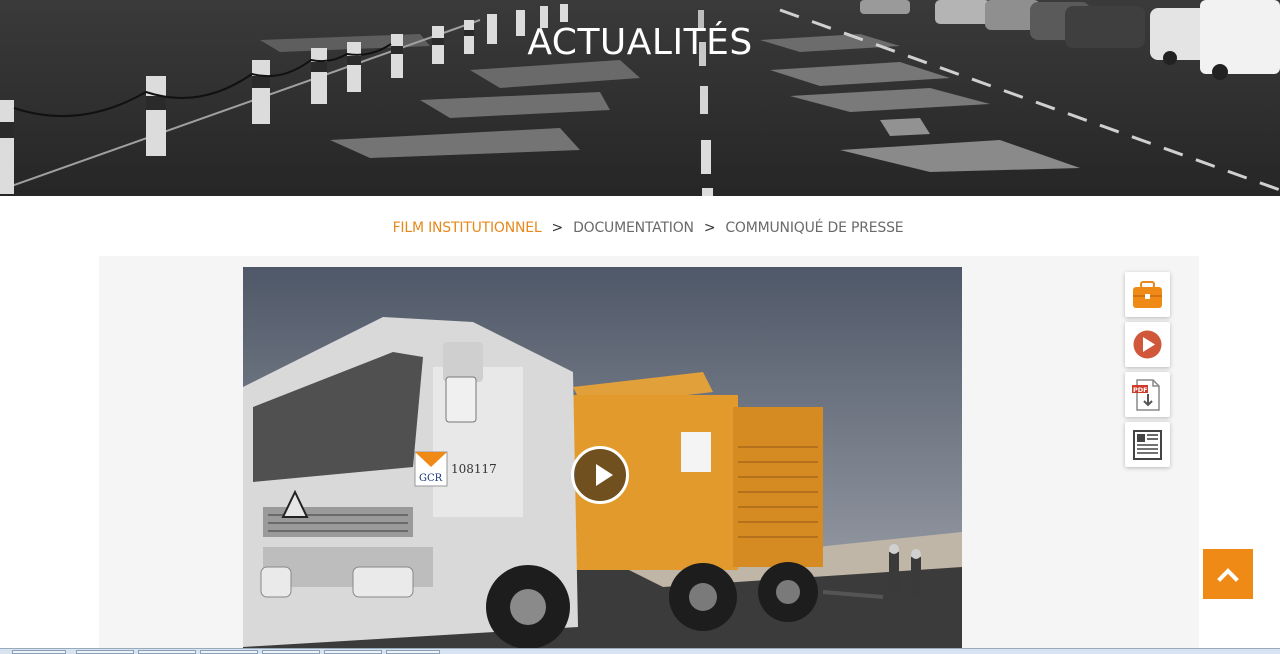  What do you see at coordinates (814, 228) in the screenshot?
I see `breadcrumb-item-communique-de-presse: COMMUNIQUÉ DE PRESSE` at bounding box center [814, 228].